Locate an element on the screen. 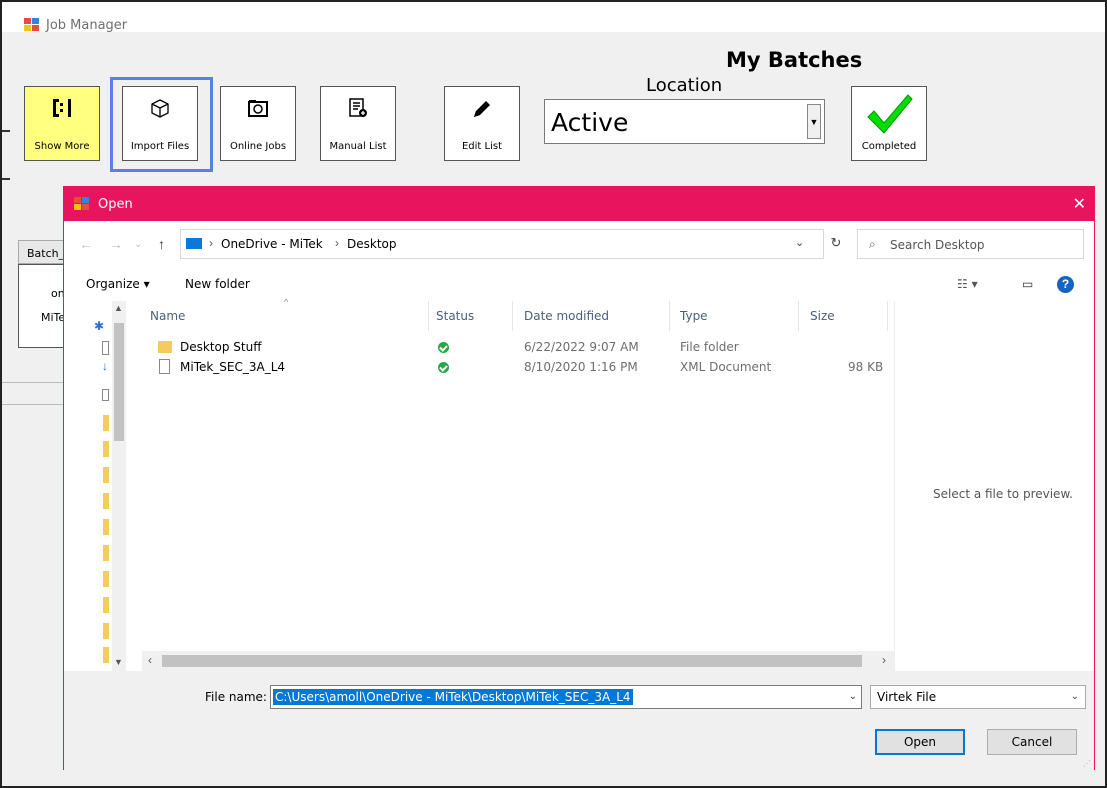  resize-grip-icon: ⋰ is located at coordinates (1087, 763).